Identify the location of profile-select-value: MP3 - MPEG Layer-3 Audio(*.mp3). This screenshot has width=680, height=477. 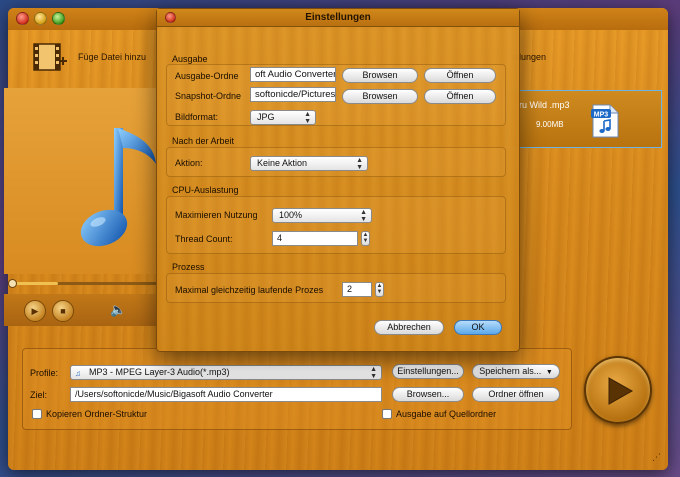
(159, 372).